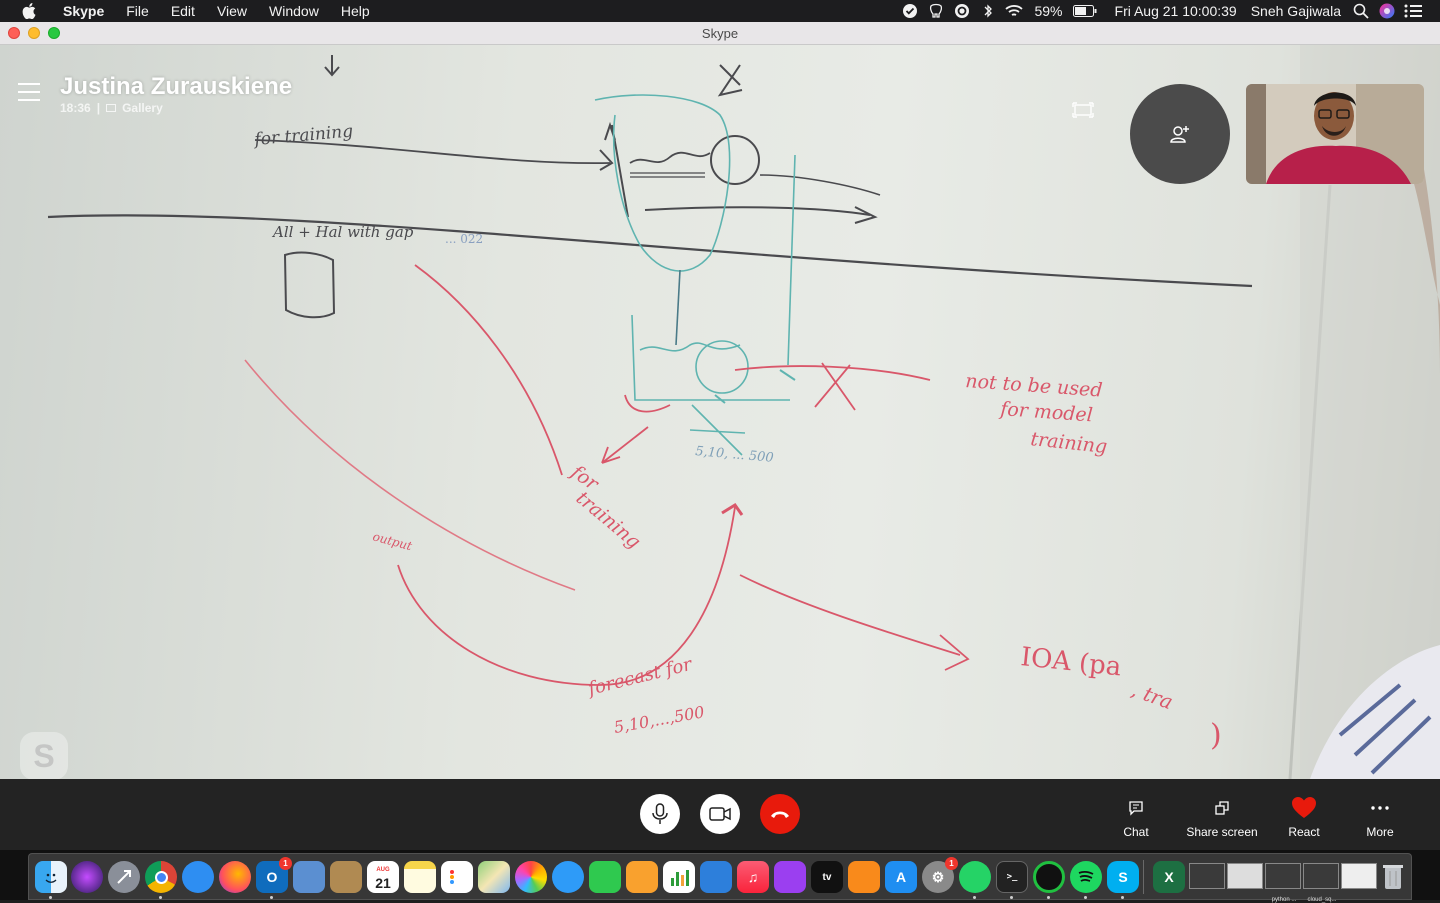 The image size is (1440, 903). I want to click on window-titlebar: Skype, so click(720, 33).